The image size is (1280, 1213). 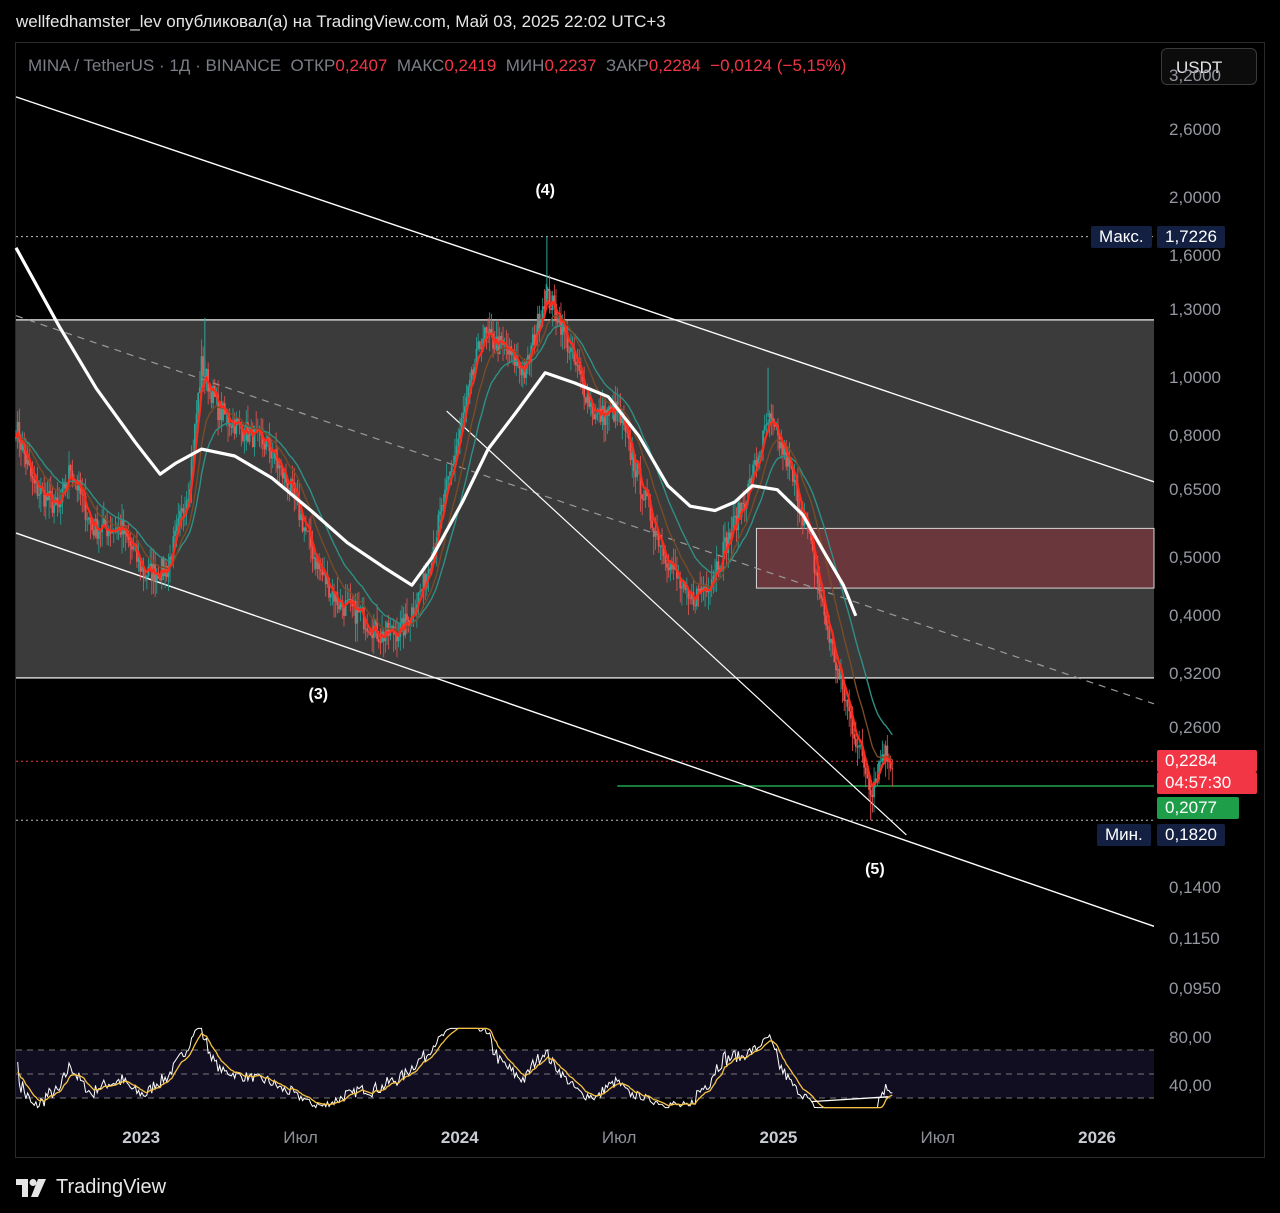 I want to click on price-tick-label: 3,2000, so click(x=1195, y=75).